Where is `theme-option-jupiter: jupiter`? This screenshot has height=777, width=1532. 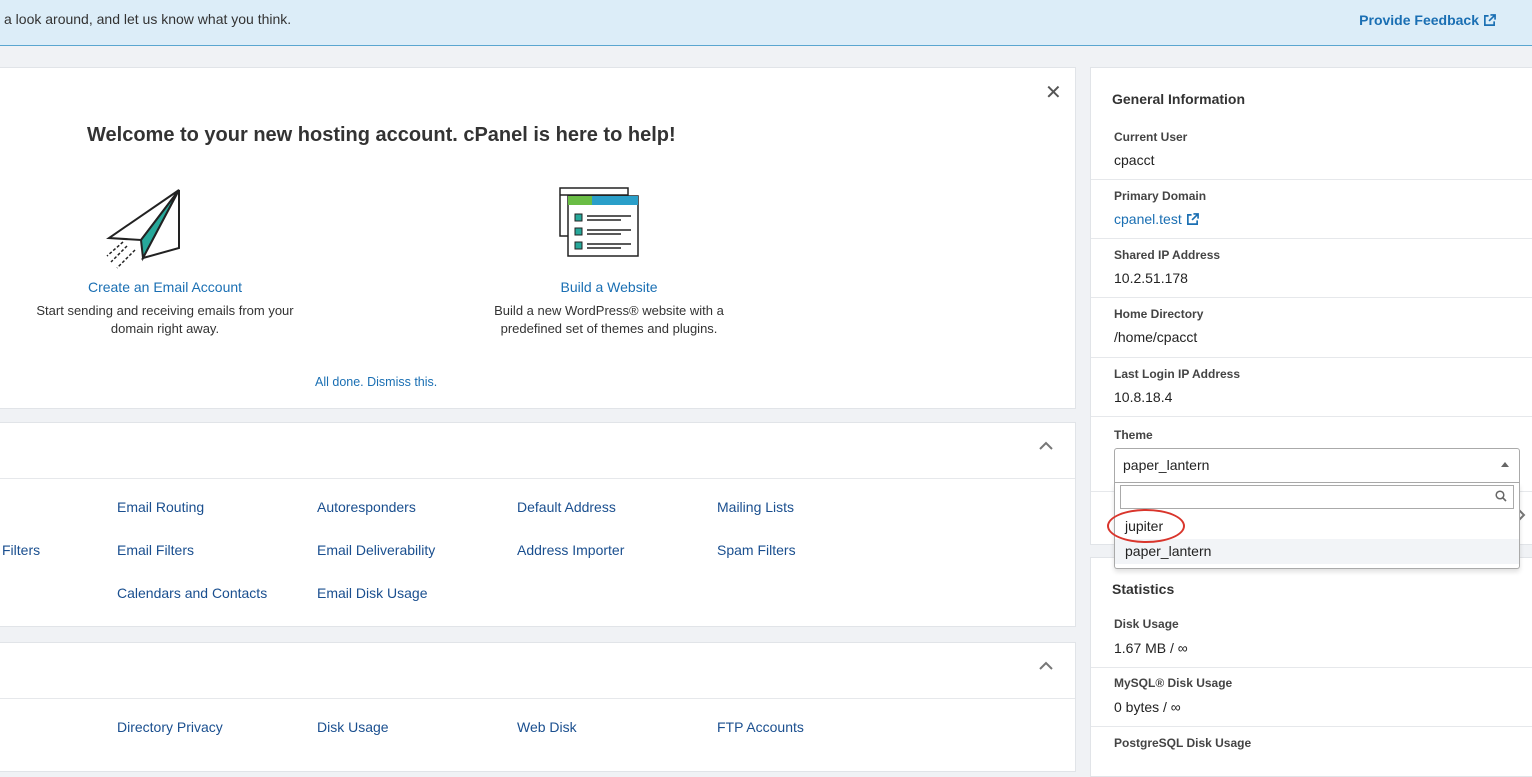
theme-option-jupiter: jupiter is located at coordinates (1317, 526).